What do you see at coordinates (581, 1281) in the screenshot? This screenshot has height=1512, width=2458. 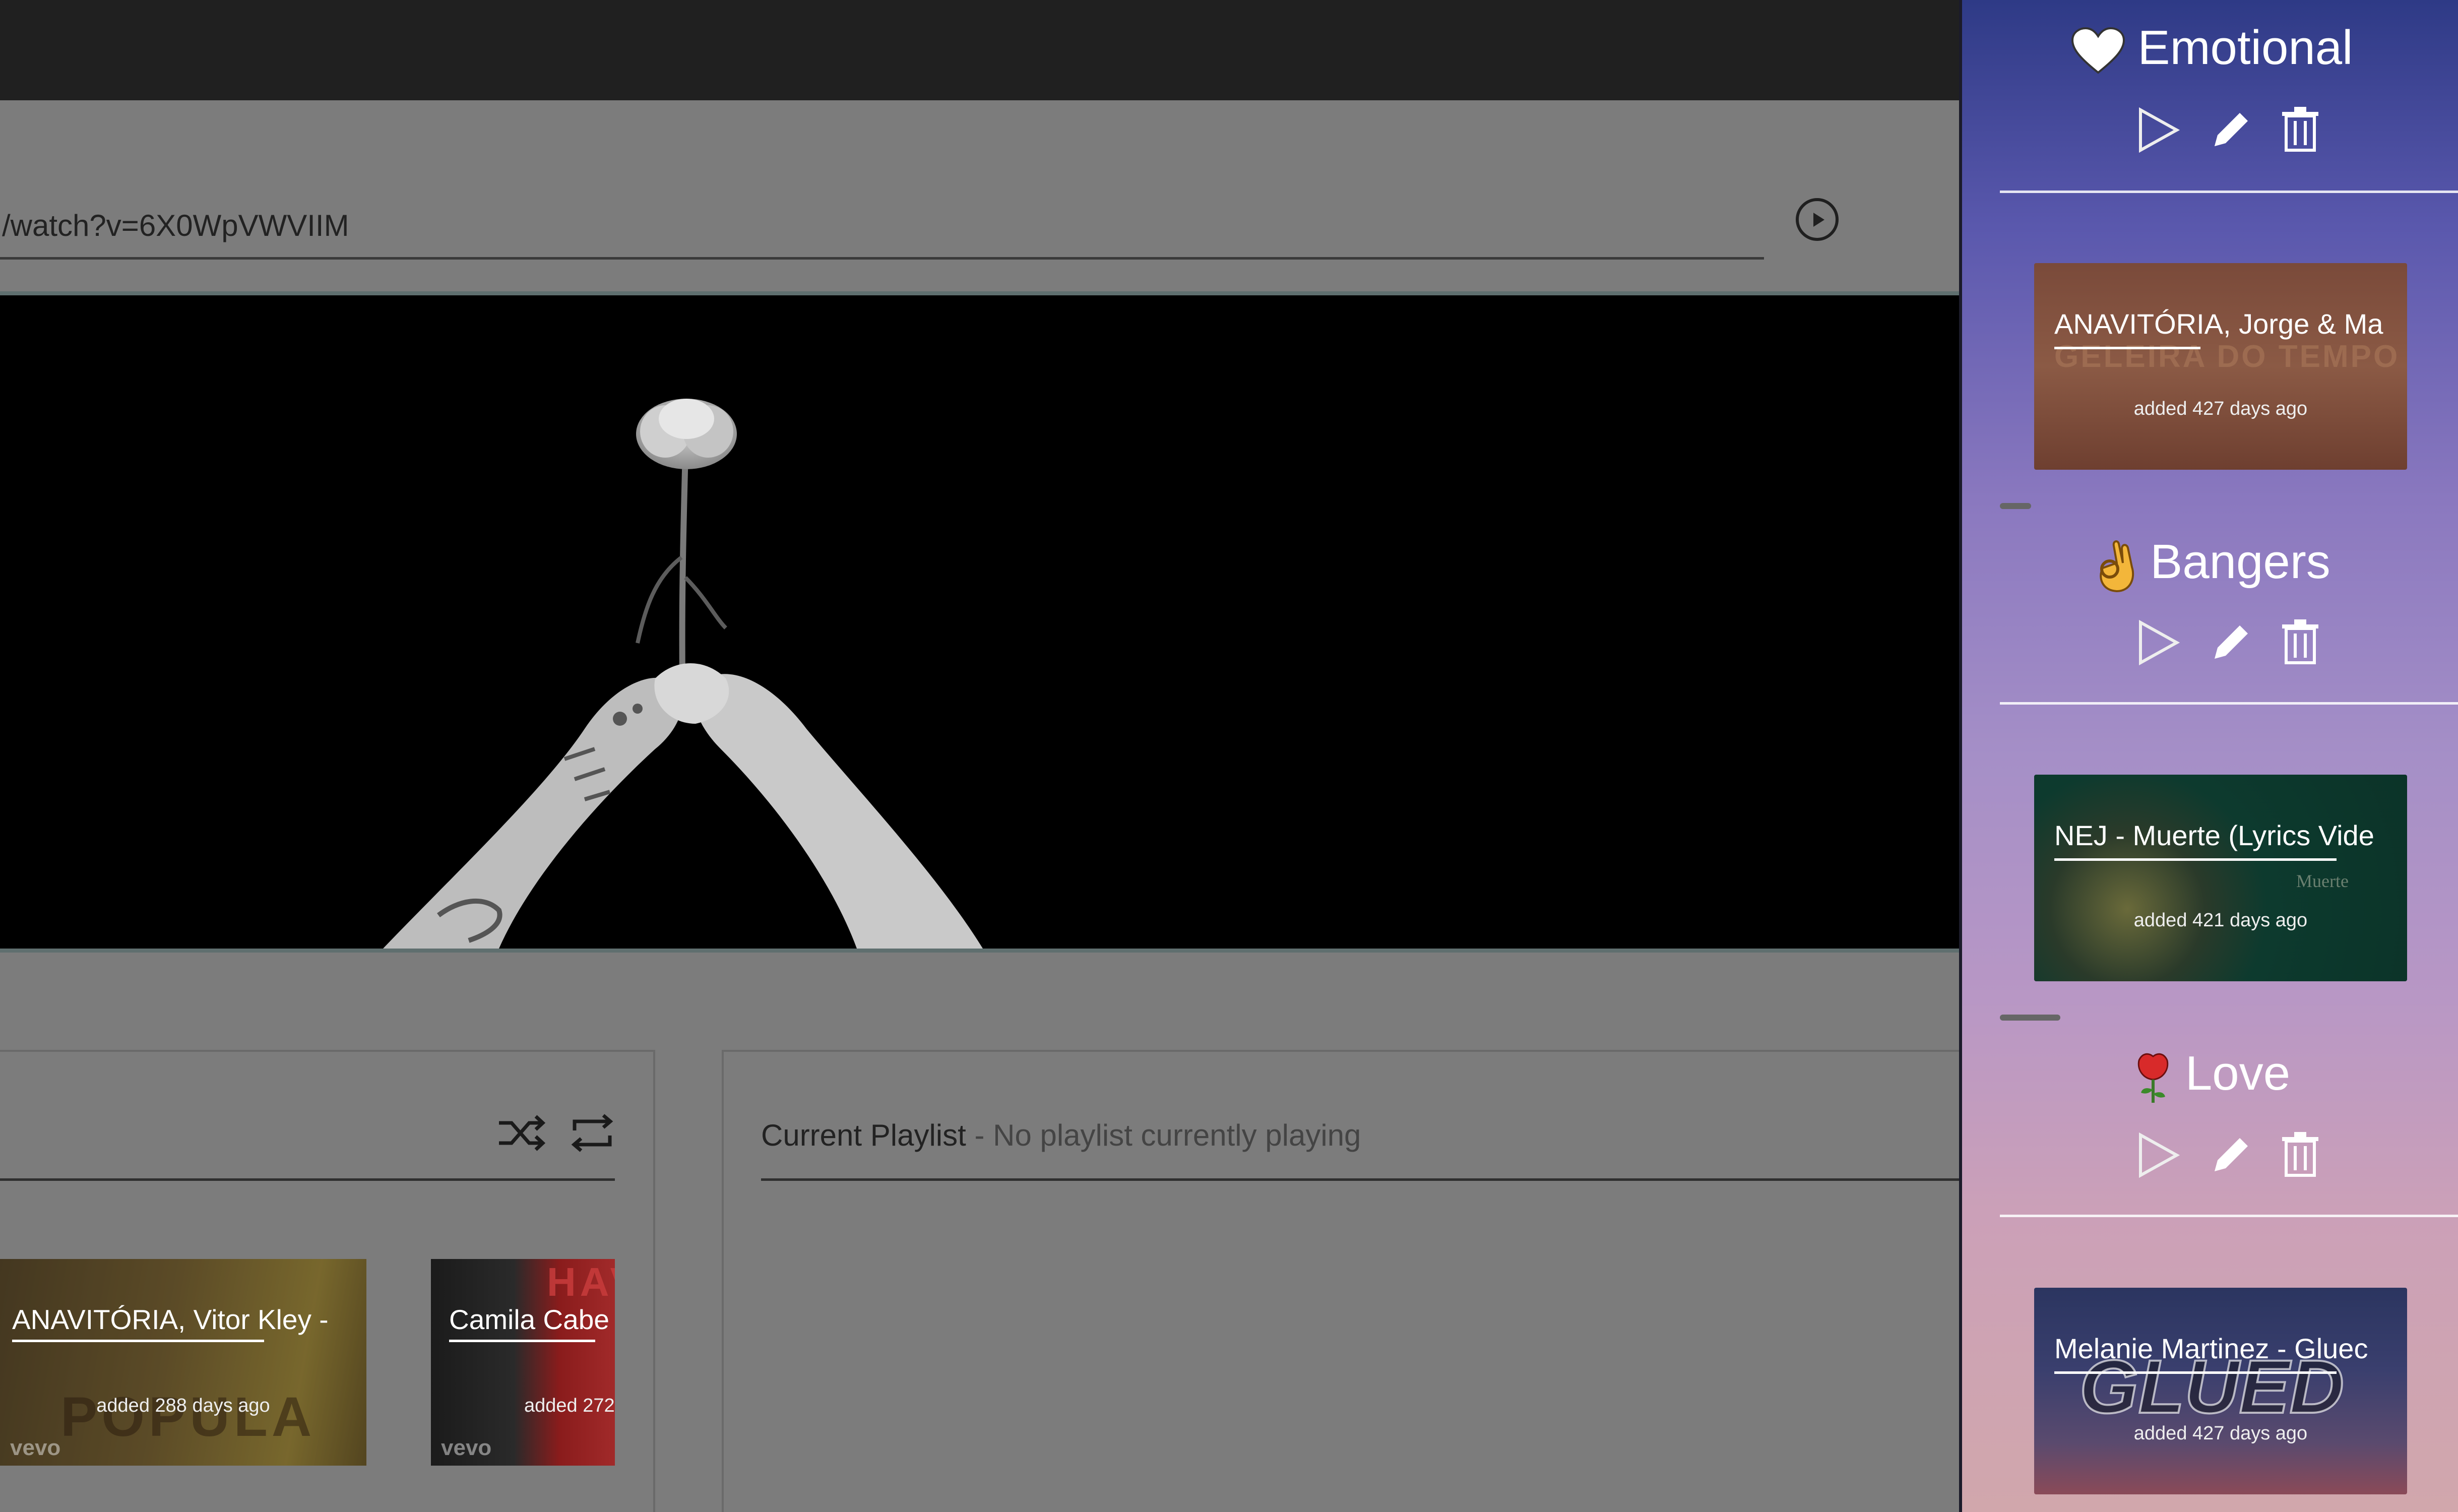 I see `thumbnail-watermark: HAV` at bounding box center [581, 1281].